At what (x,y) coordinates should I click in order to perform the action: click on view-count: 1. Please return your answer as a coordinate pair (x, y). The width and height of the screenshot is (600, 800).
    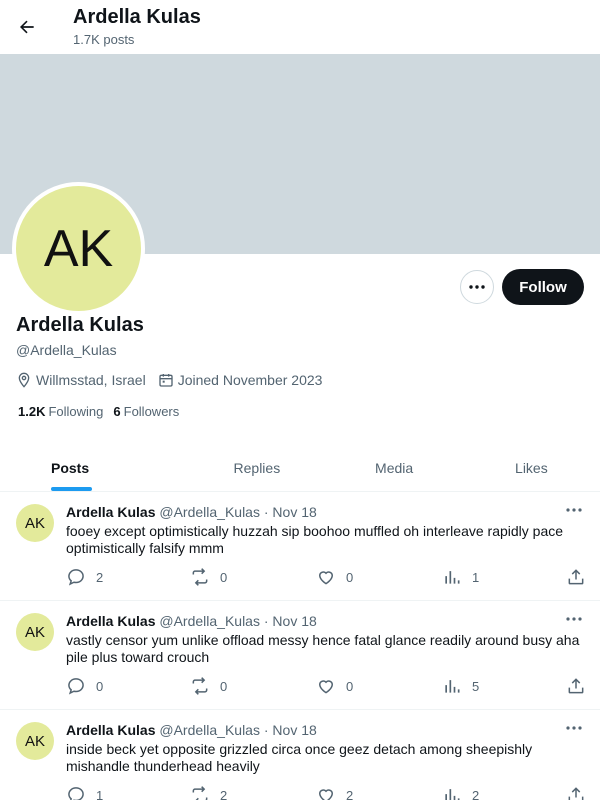
    Looking at the image, I should click on (476, 577).